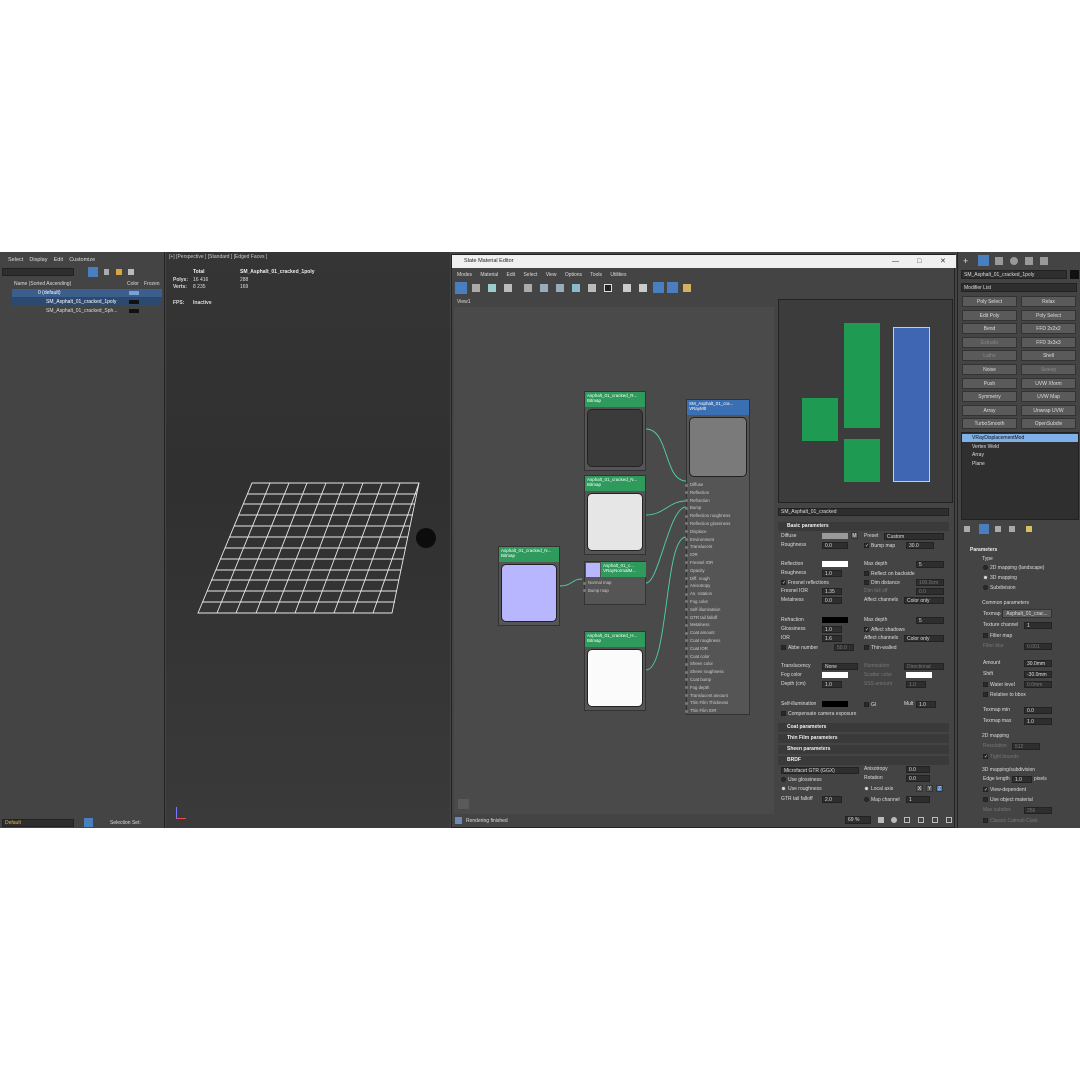 The height and width of the screenshot is (1080, 1080). What do you see at coordinates (783, 779) in the screenshot?
I see `use-glossiness-radio` at bounding box center [783, 779].